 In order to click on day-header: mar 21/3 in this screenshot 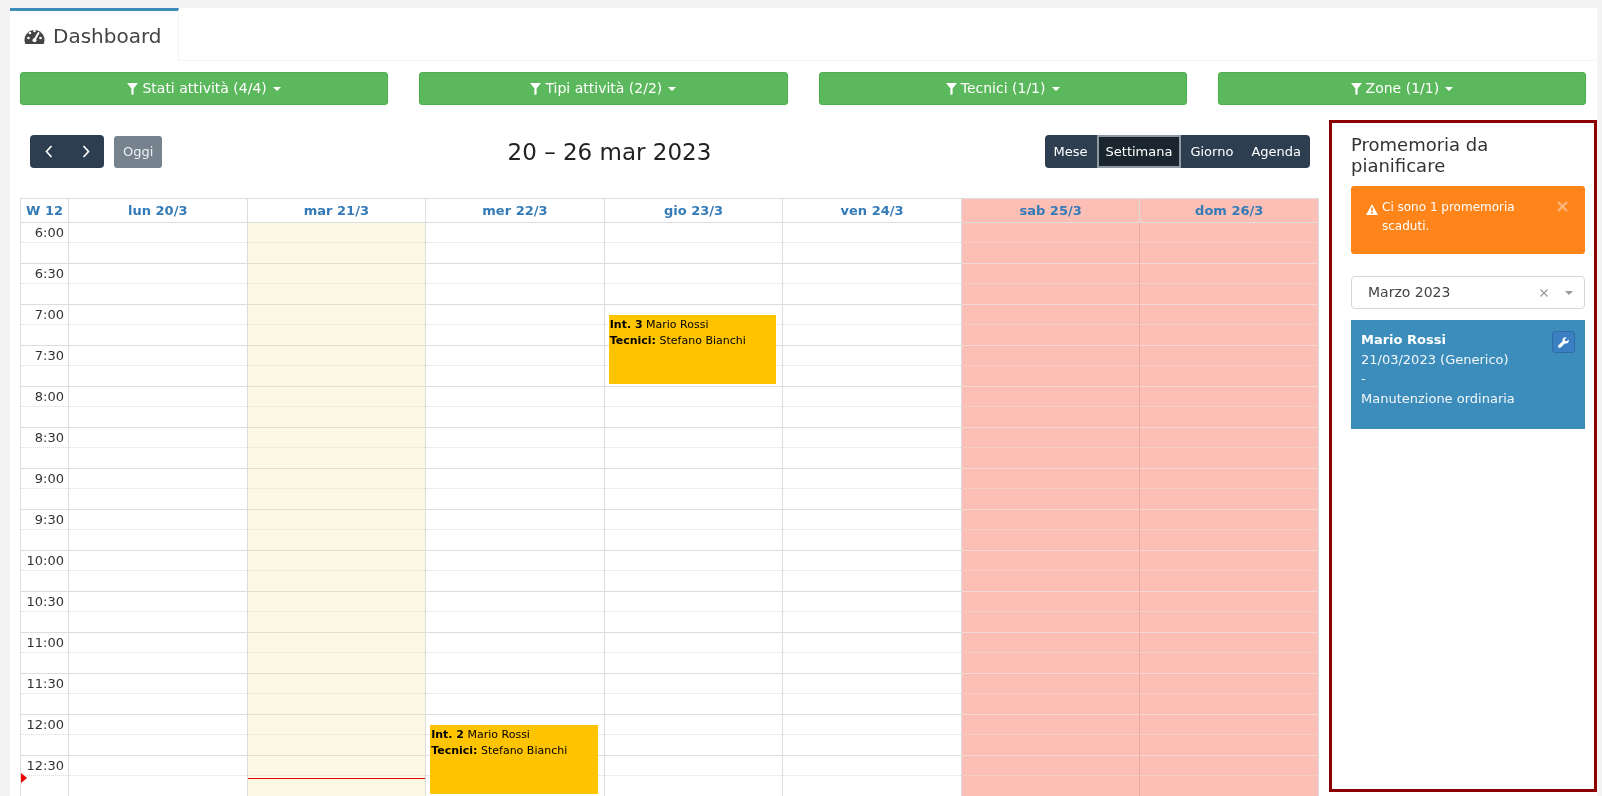, I will do `click(336, 211)`.